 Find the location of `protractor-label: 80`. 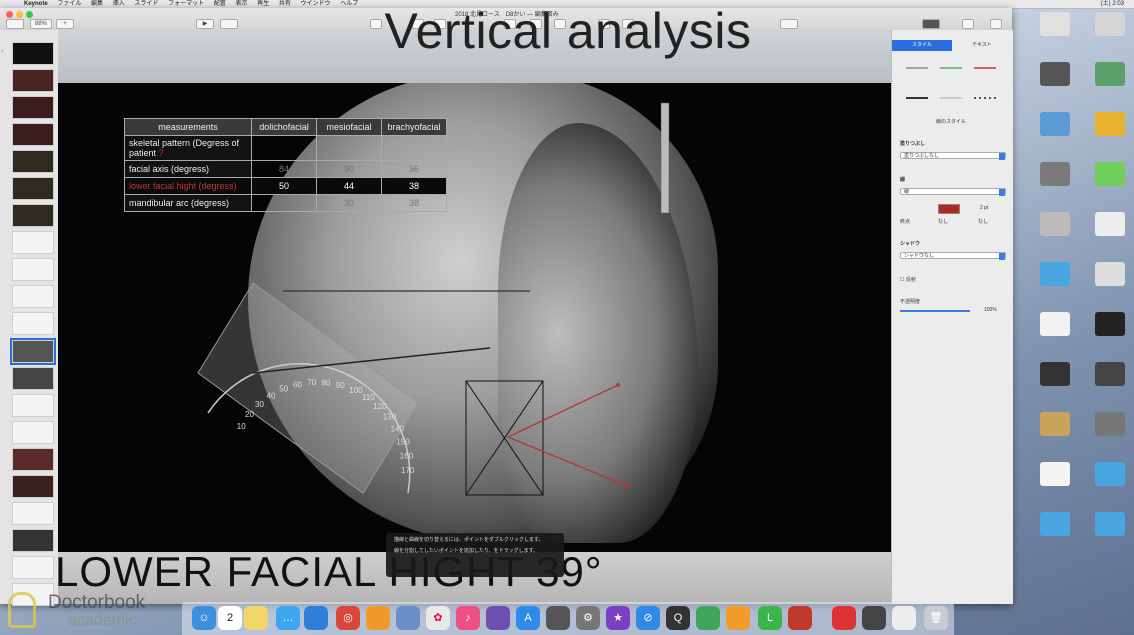

protractor-label: 80 is located at coordinates (326, 382).